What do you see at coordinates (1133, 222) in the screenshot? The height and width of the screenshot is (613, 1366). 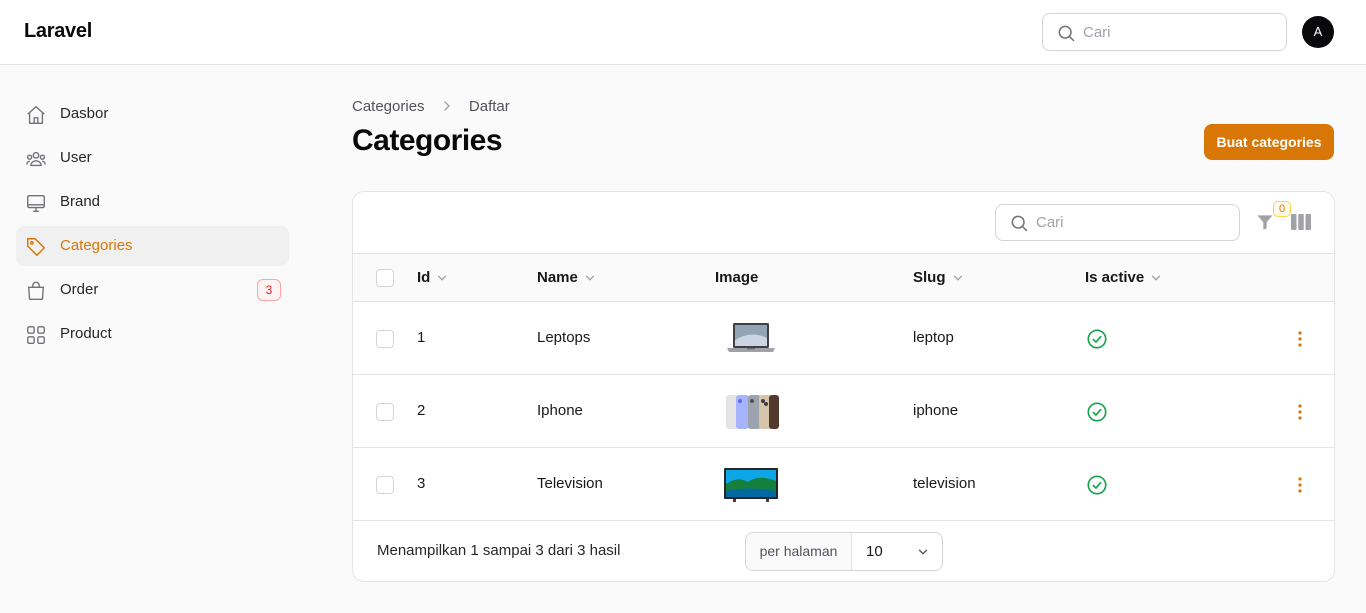 I see `table-search-input` at bounding box center [1133, 222].